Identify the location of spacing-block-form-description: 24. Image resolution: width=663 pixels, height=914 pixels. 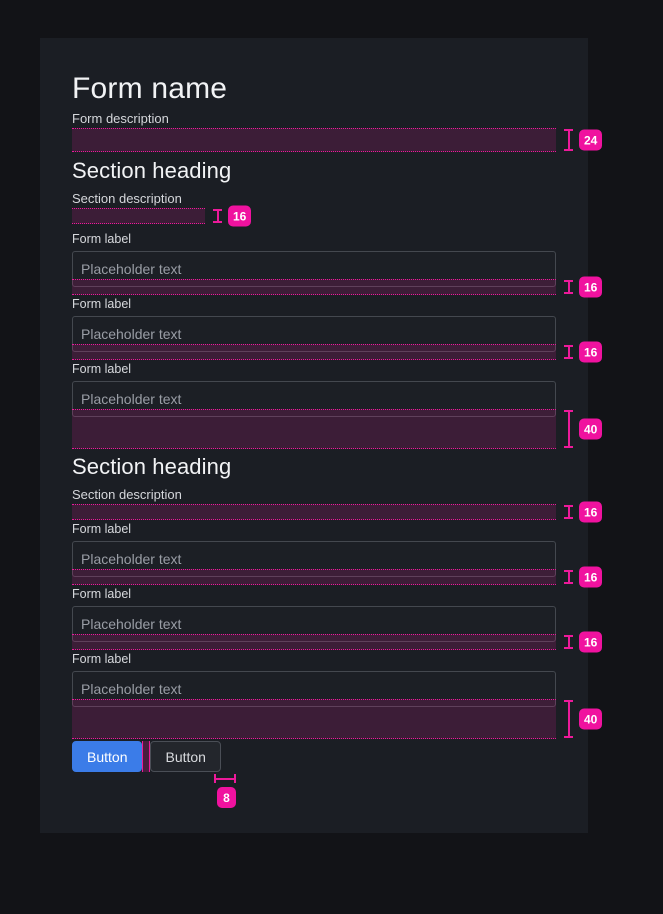
(337, 140).